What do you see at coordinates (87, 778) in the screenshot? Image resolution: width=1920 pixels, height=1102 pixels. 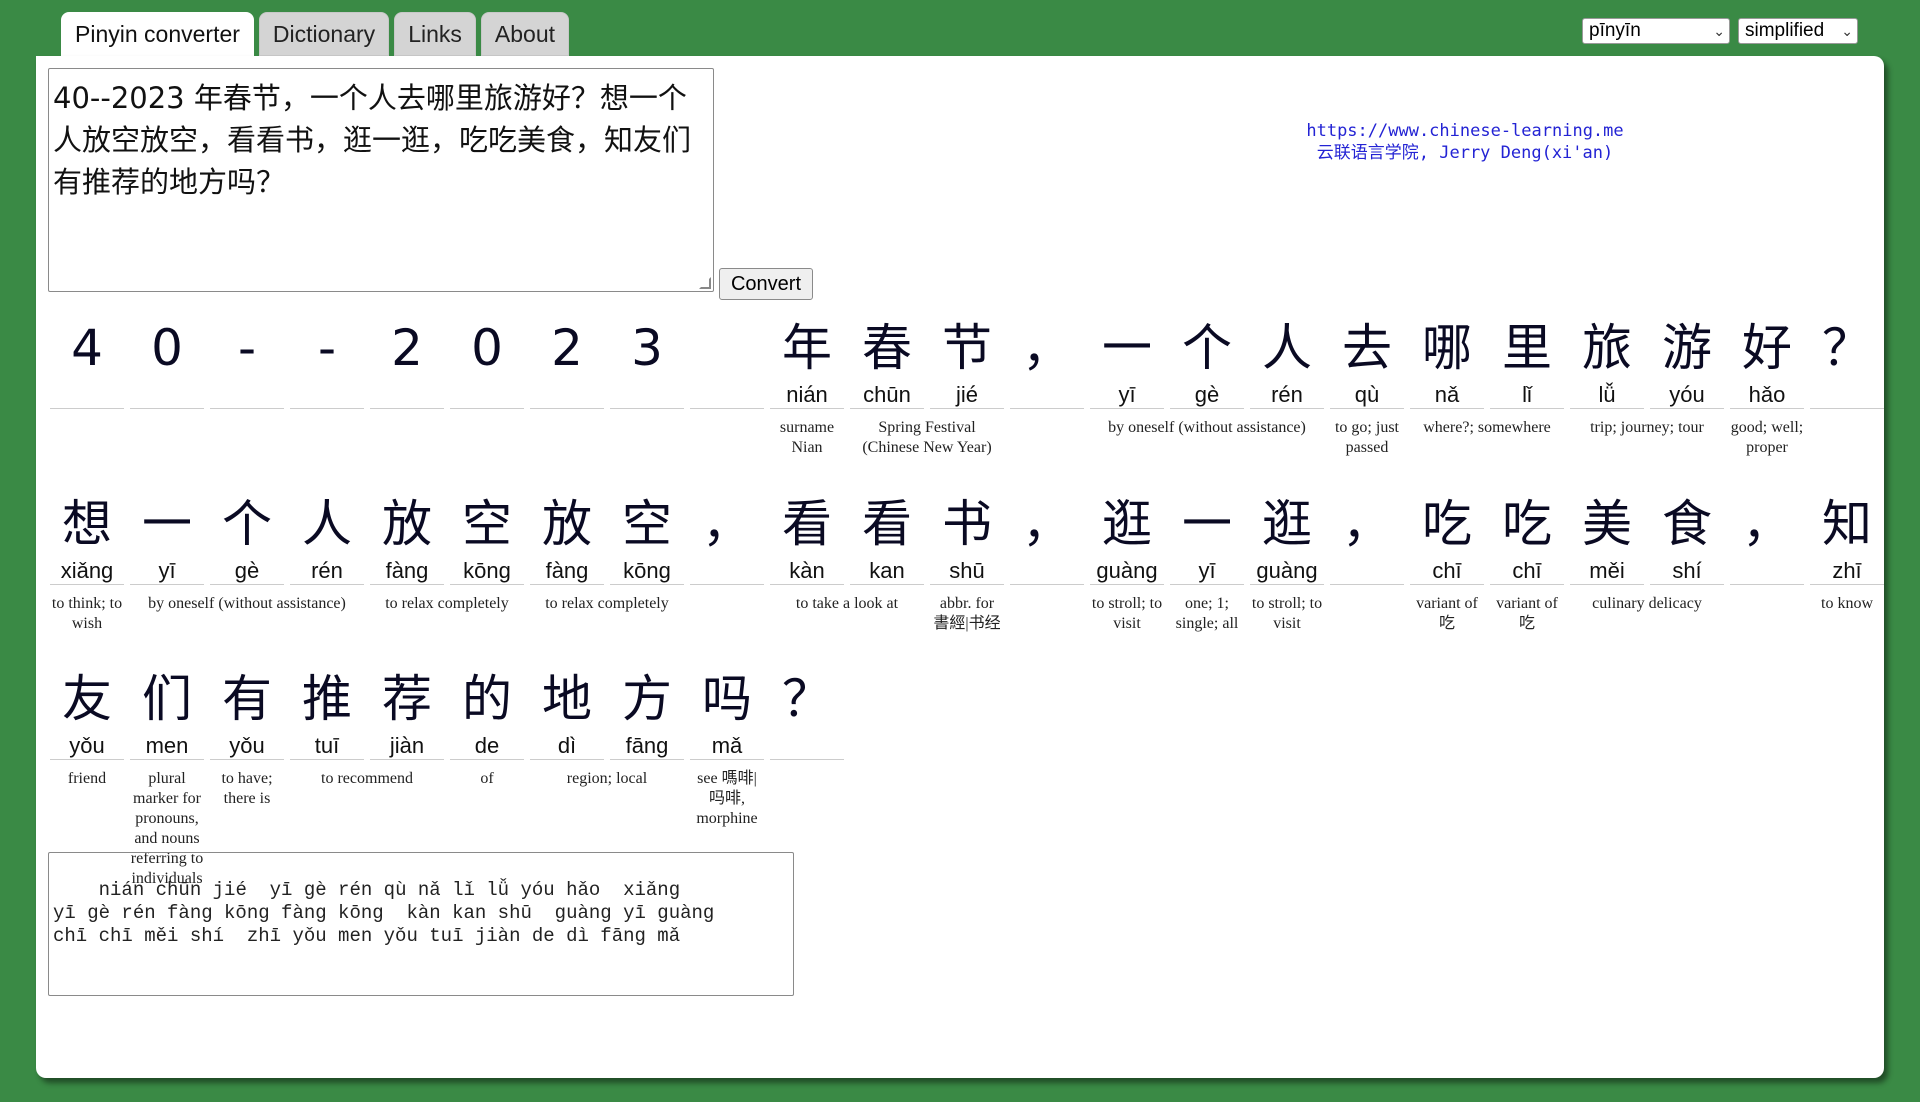 I see `dictionary-gloss: friend` at bounding box center [87, 778].